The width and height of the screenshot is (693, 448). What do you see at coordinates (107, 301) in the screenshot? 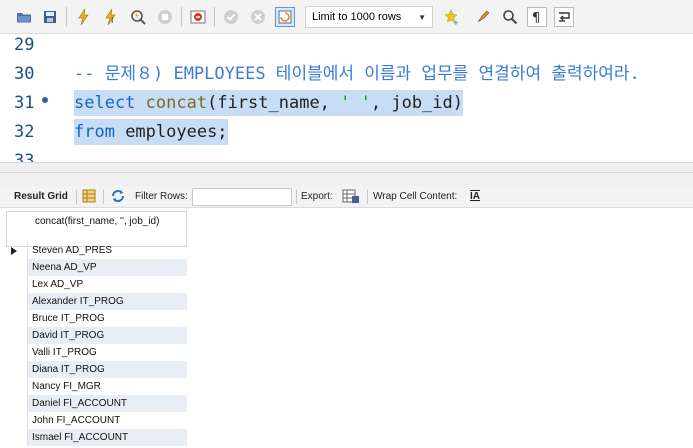
I see `table-row: Alexander IT_PROG` at bounding box center [107, 301].